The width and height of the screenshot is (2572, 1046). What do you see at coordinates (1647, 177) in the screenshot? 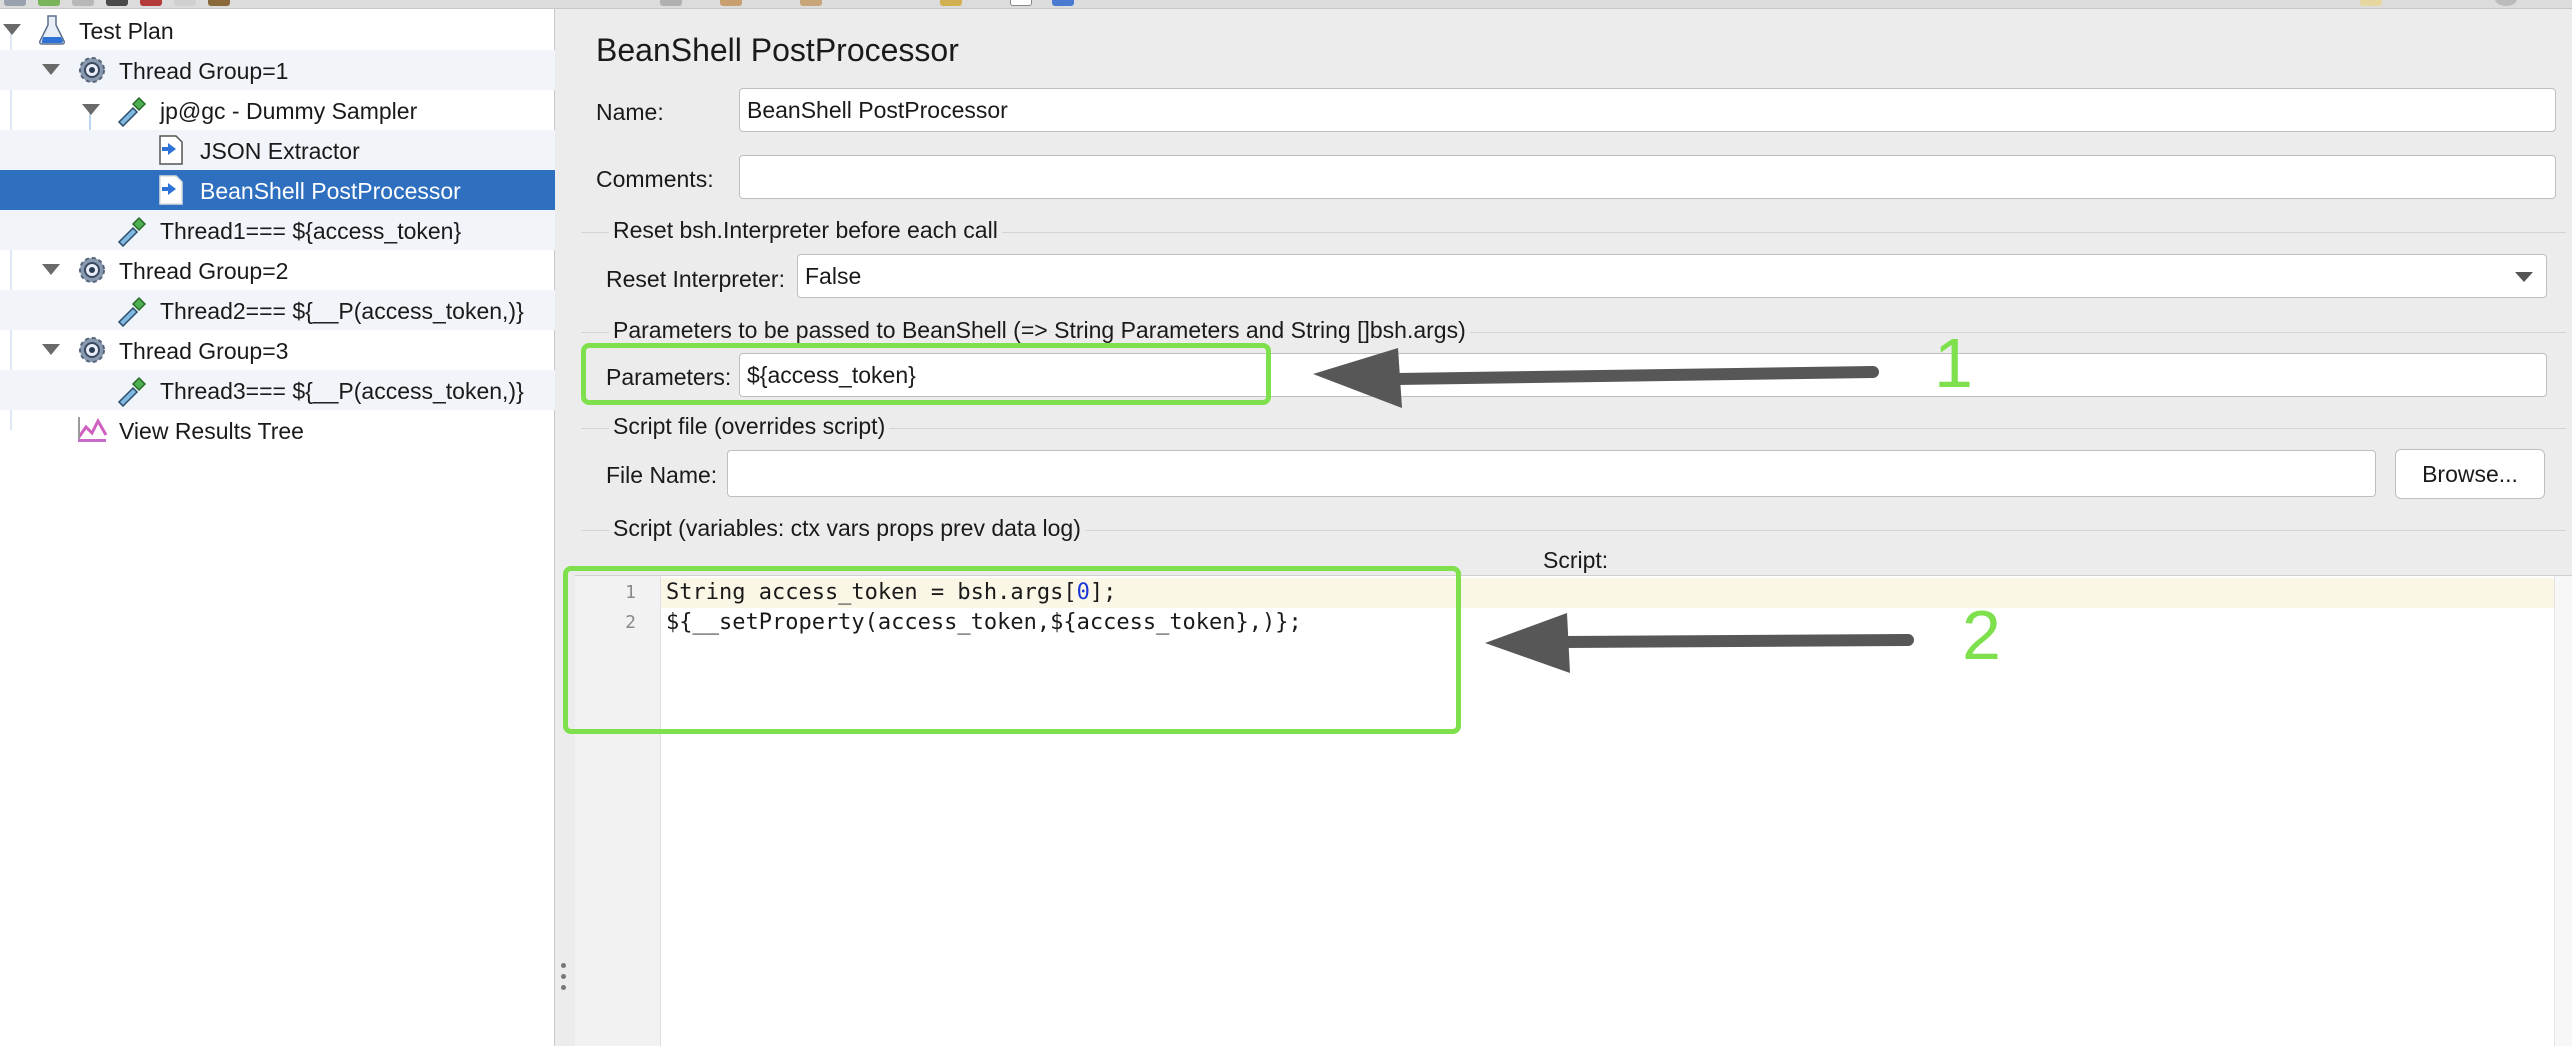
I see `comments-field` at bounding box center [1647, 177].